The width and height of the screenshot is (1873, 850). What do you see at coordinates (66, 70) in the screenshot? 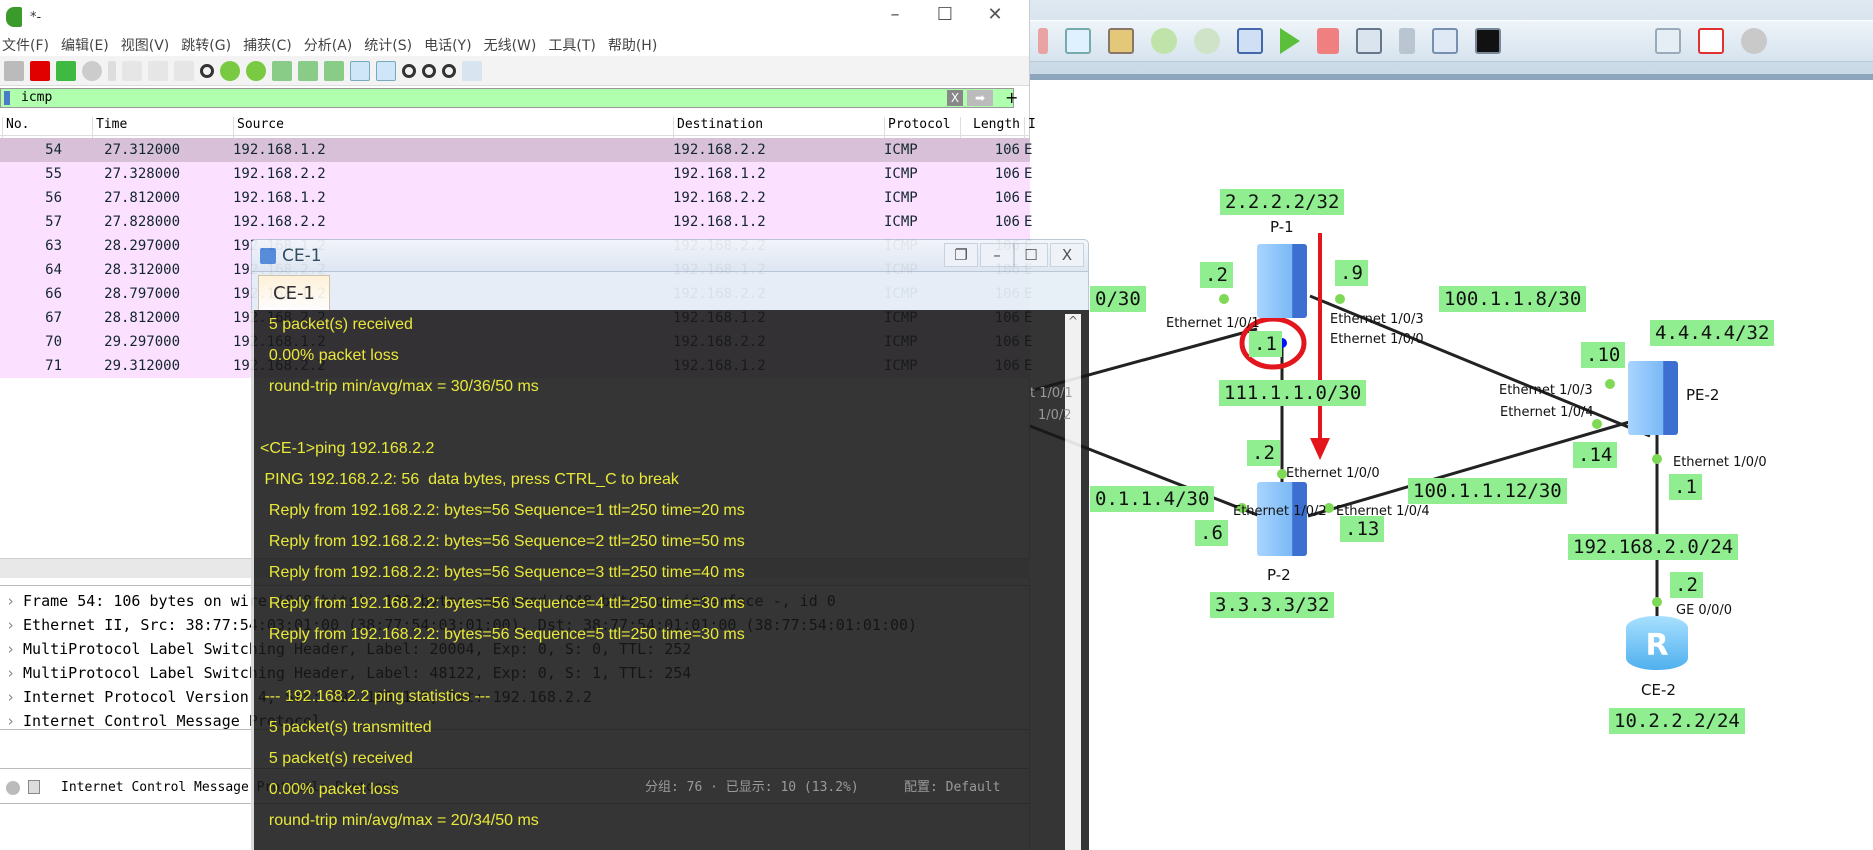
I see `restart-capture-icon` at bounding box center [66, 70].